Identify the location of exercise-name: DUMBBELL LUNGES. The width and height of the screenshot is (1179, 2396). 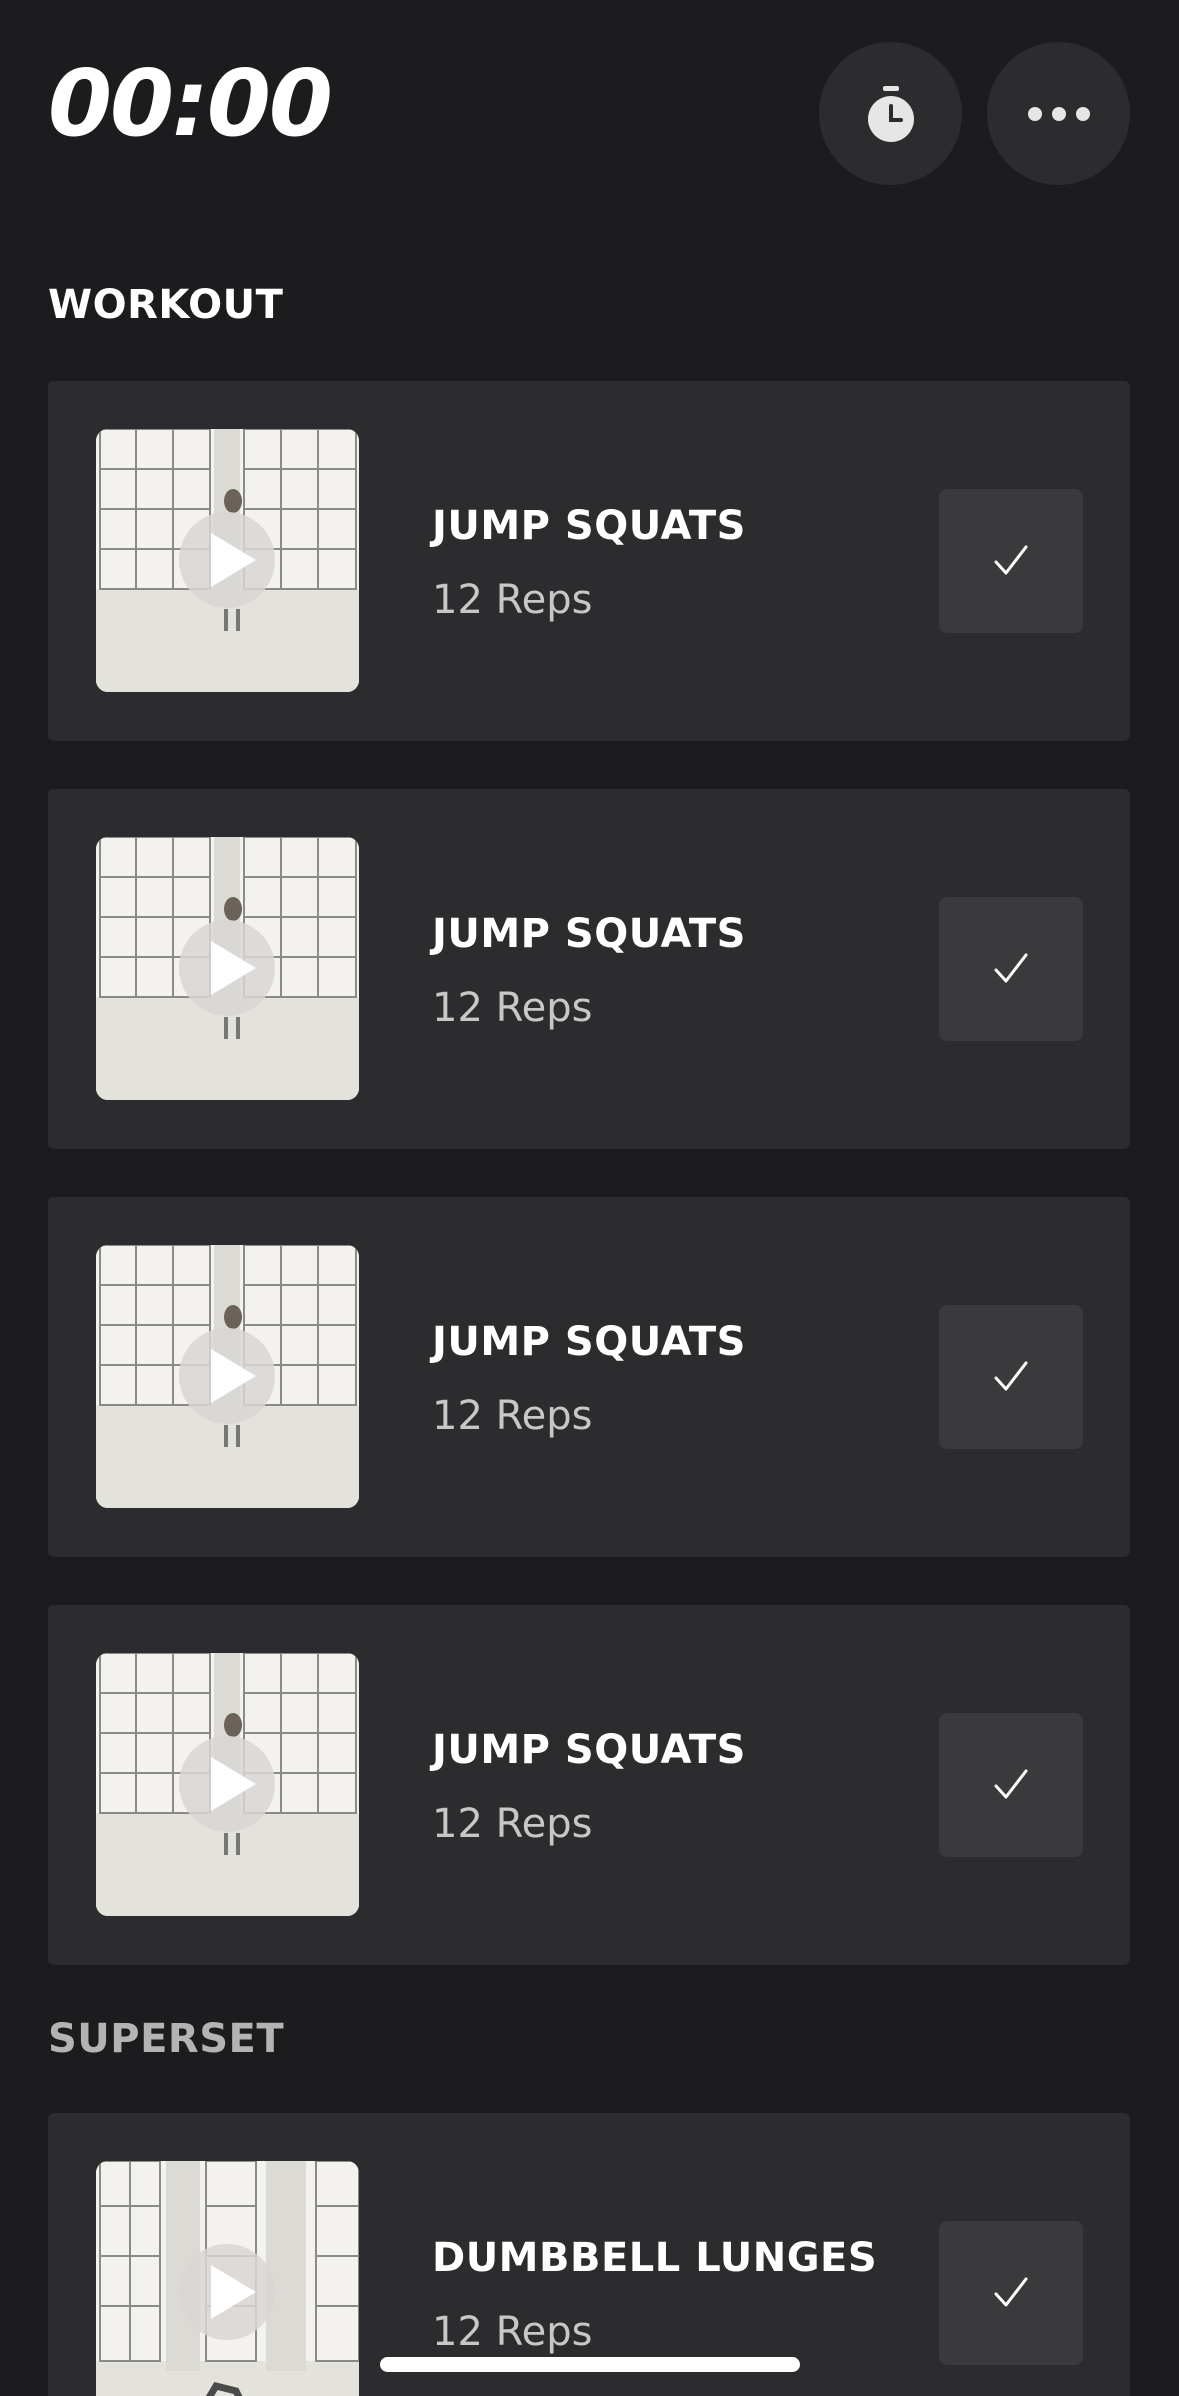
(655, 2258).